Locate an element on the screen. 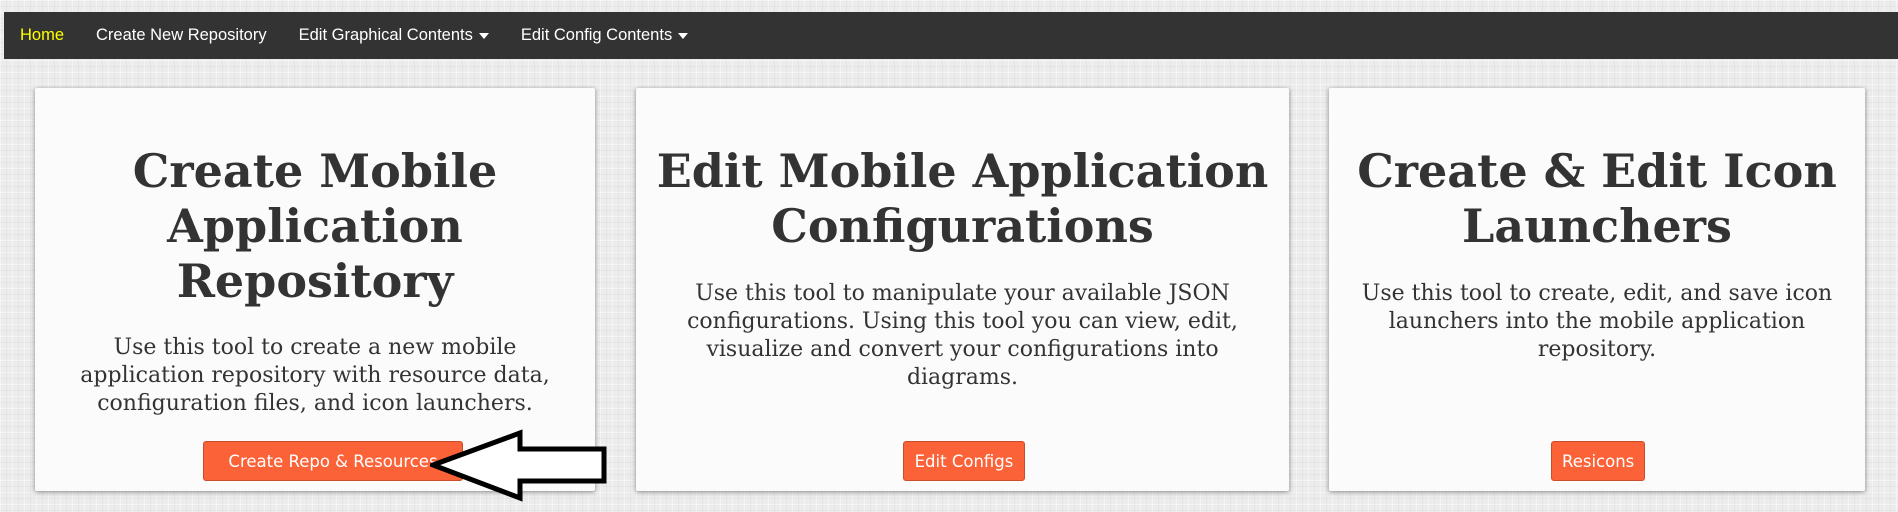 Image resolution: width=1898 pixels, height=512 pixels. card-title: Create & Edit Icon Launchers is located at coordinates (1597, 198).